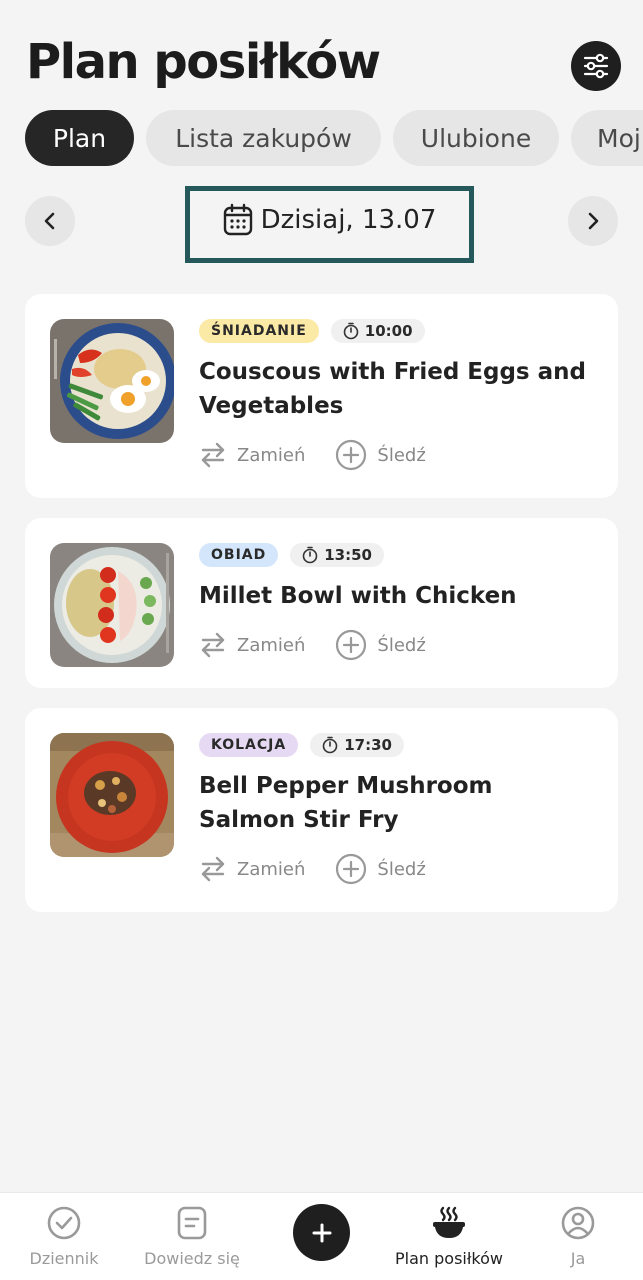 Image resolution: width=643 pixels, height=1280 pixels. Describe the element at coordinates (349, 220) in the screenshot. I see `date-label: Dzisiaj, 13.07` at that location.